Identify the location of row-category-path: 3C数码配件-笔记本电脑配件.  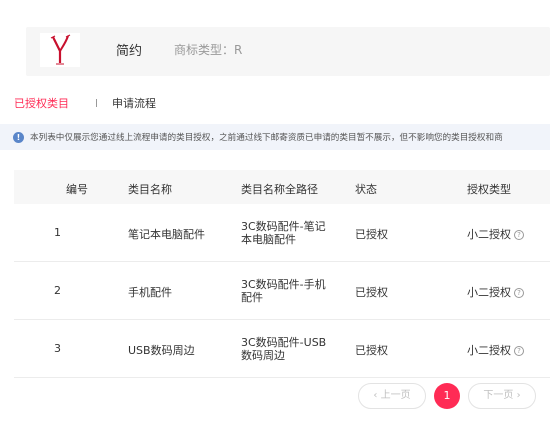
(283, 233).